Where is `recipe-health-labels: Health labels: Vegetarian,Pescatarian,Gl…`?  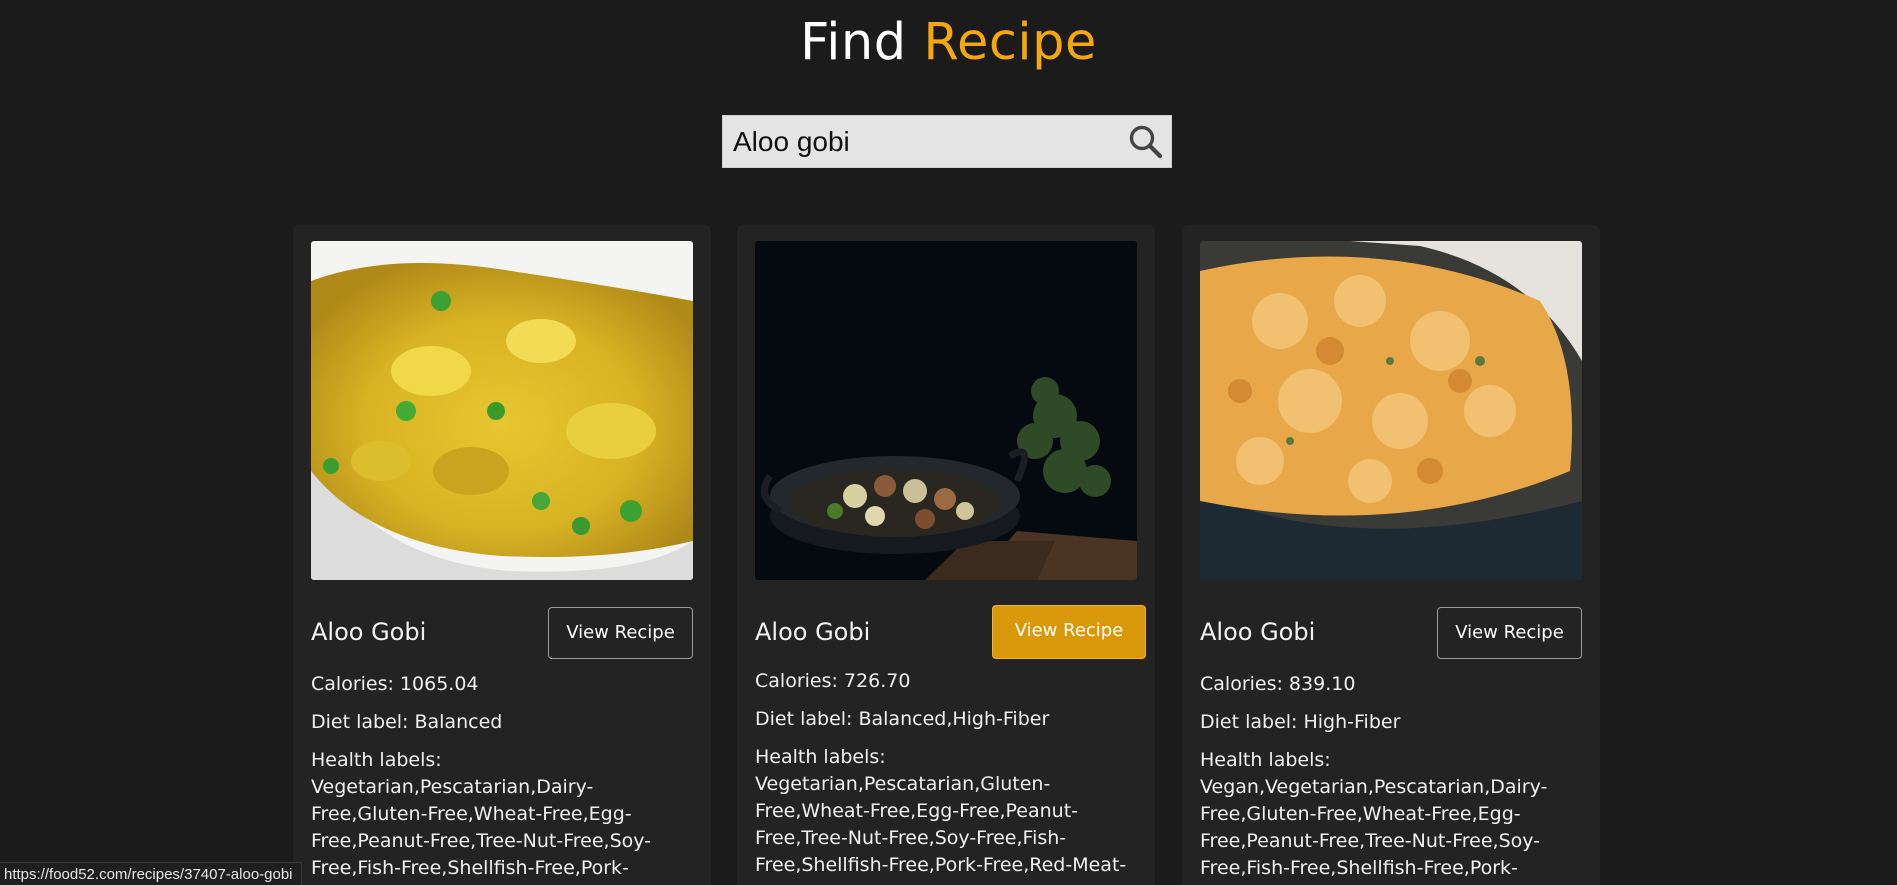 recipe-health-labels: Health labels: Vegetarian,Pescatarian,Gl… is located at coordinates (941, 811).